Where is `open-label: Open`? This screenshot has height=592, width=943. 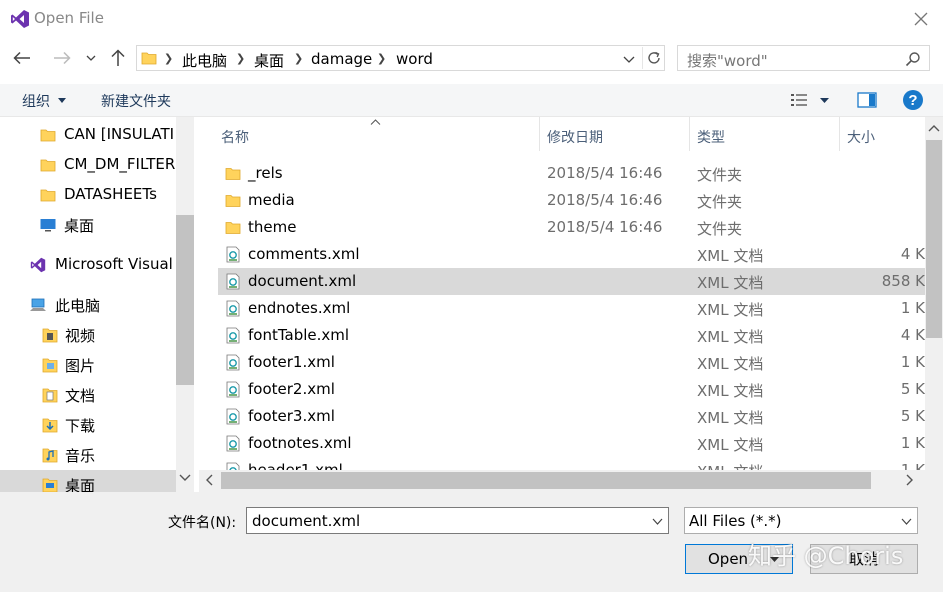
open-label: Open is located at coordinates (728, 559).